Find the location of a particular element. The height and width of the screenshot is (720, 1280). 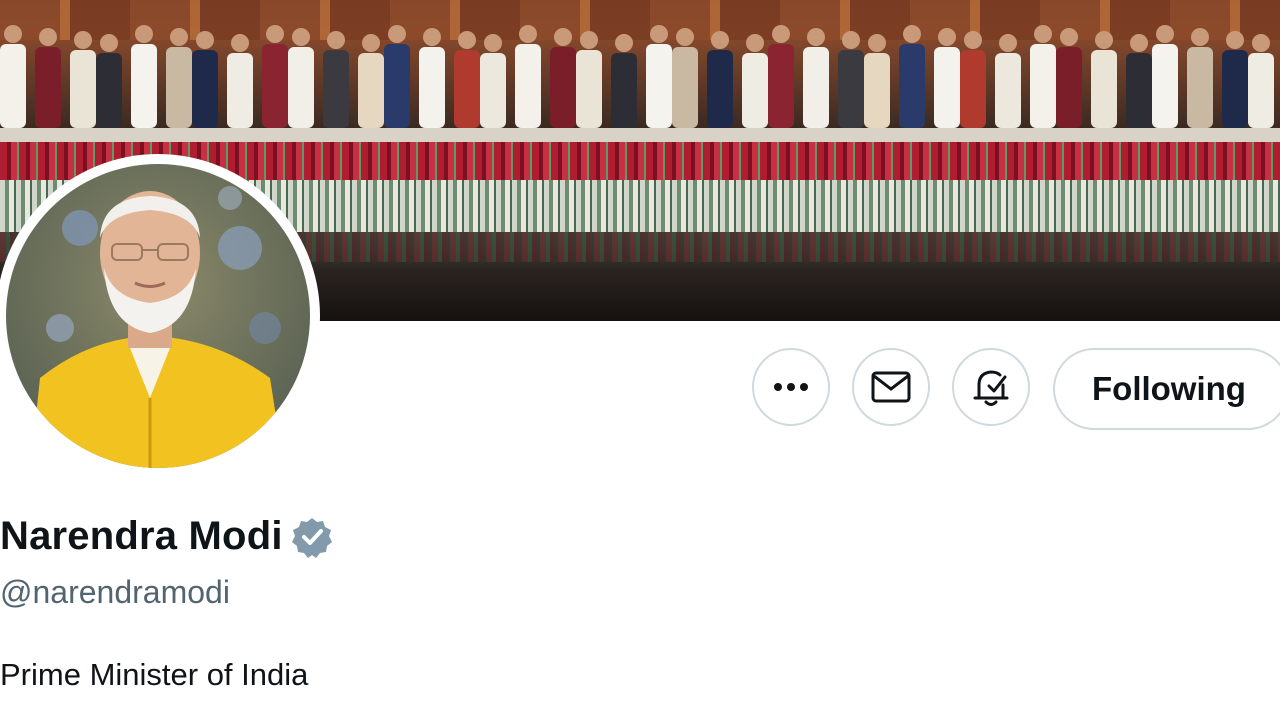

message-button is located at coordinates (891, 387).